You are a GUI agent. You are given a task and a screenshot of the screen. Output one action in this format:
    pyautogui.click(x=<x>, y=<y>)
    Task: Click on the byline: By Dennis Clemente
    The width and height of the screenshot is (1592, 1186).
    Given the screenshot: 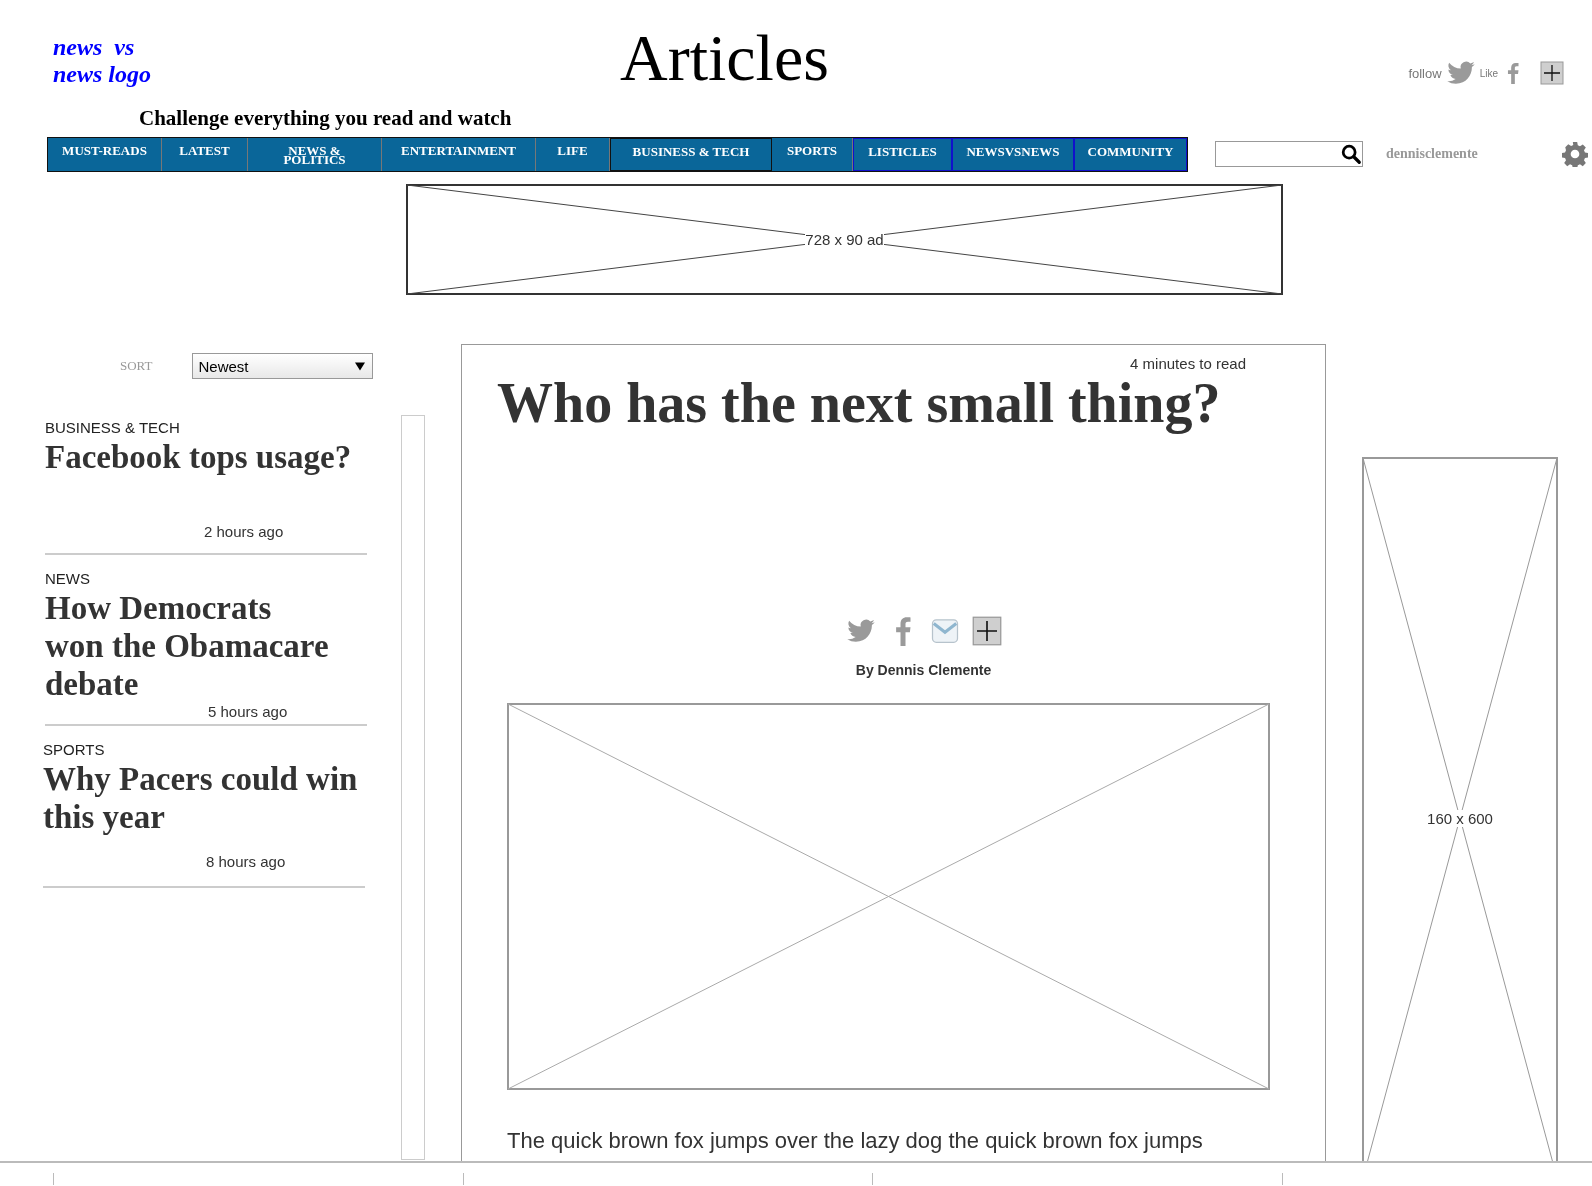 What is the action you would take?
    pyautogui.click(x=923, y=670)
    